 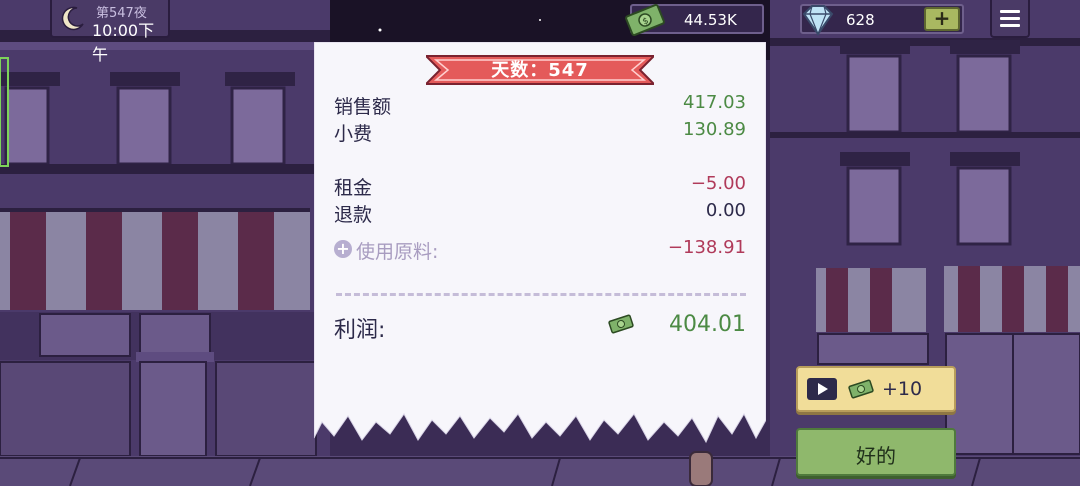 What do you see at coordinates (353, 188) in the screenshot?
I see `rent-label: 租金` at bounding box center [353, 188].